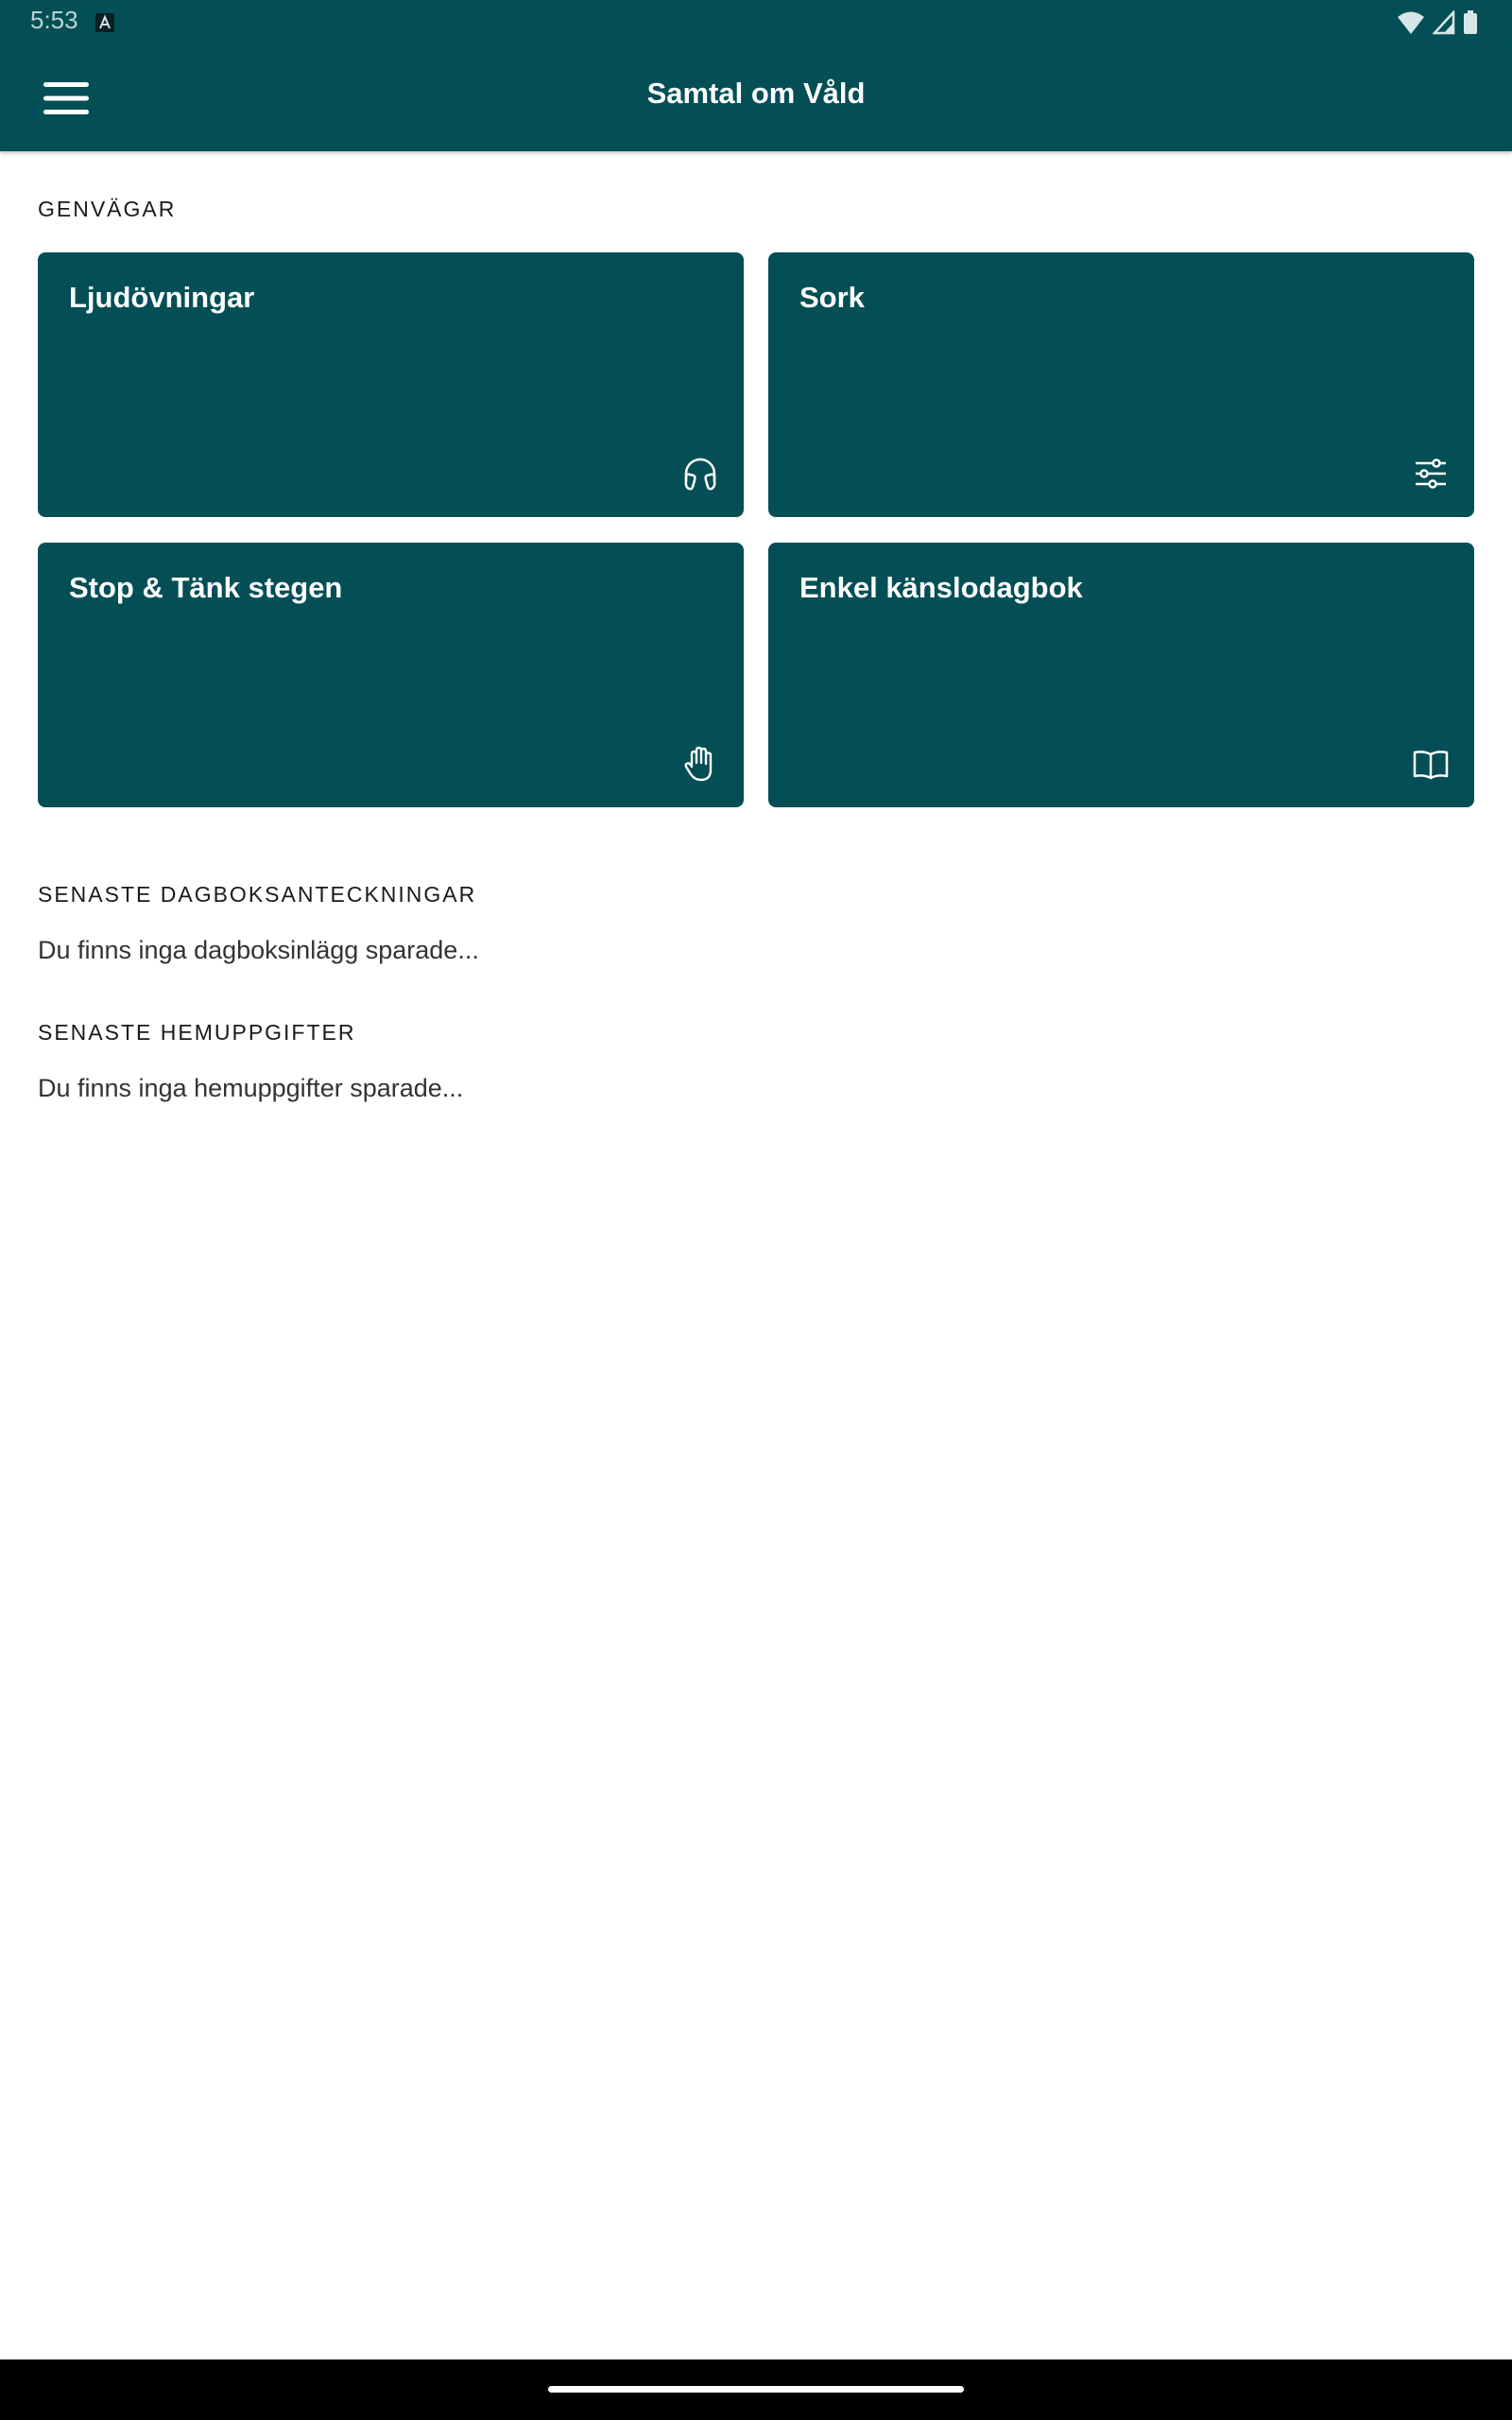 The height and width of the screenshot is (2420, 1512). What do you see at coordinates (698, 764) in the screenshot?
I see `hand-icon` at bounding box center [698, 764].